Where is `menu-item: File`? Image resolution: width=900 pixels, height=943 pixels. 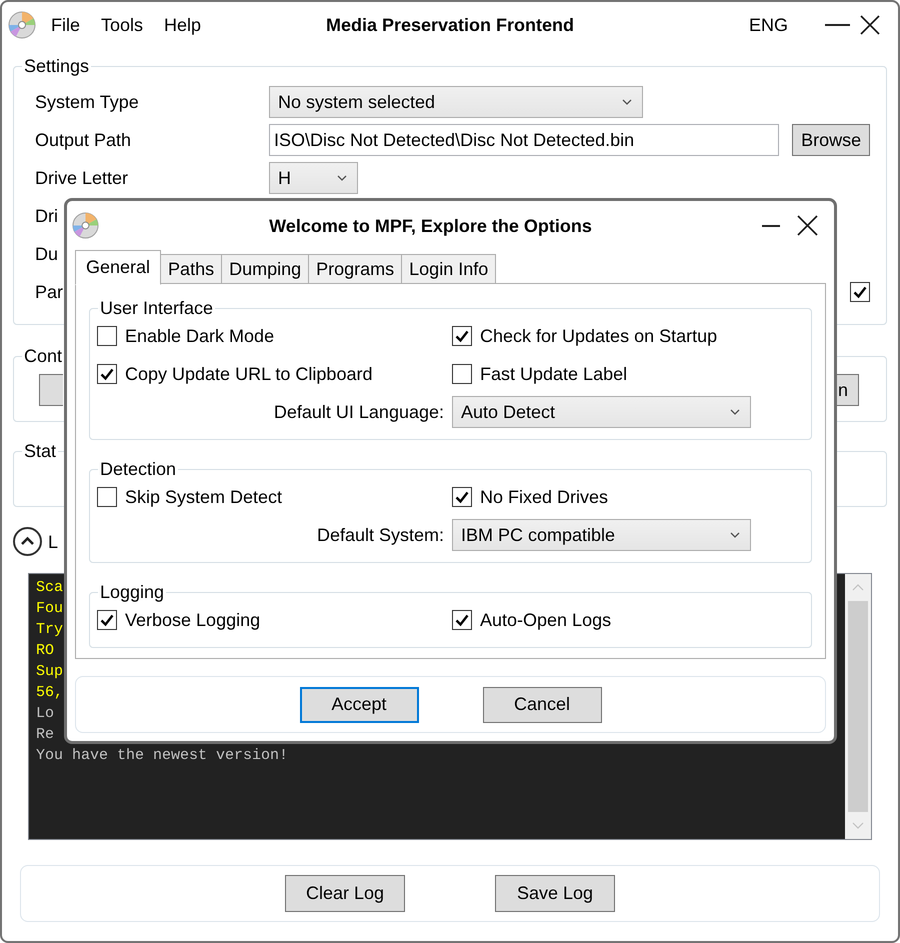
menu-item: File is located at coordinates (65, 25).